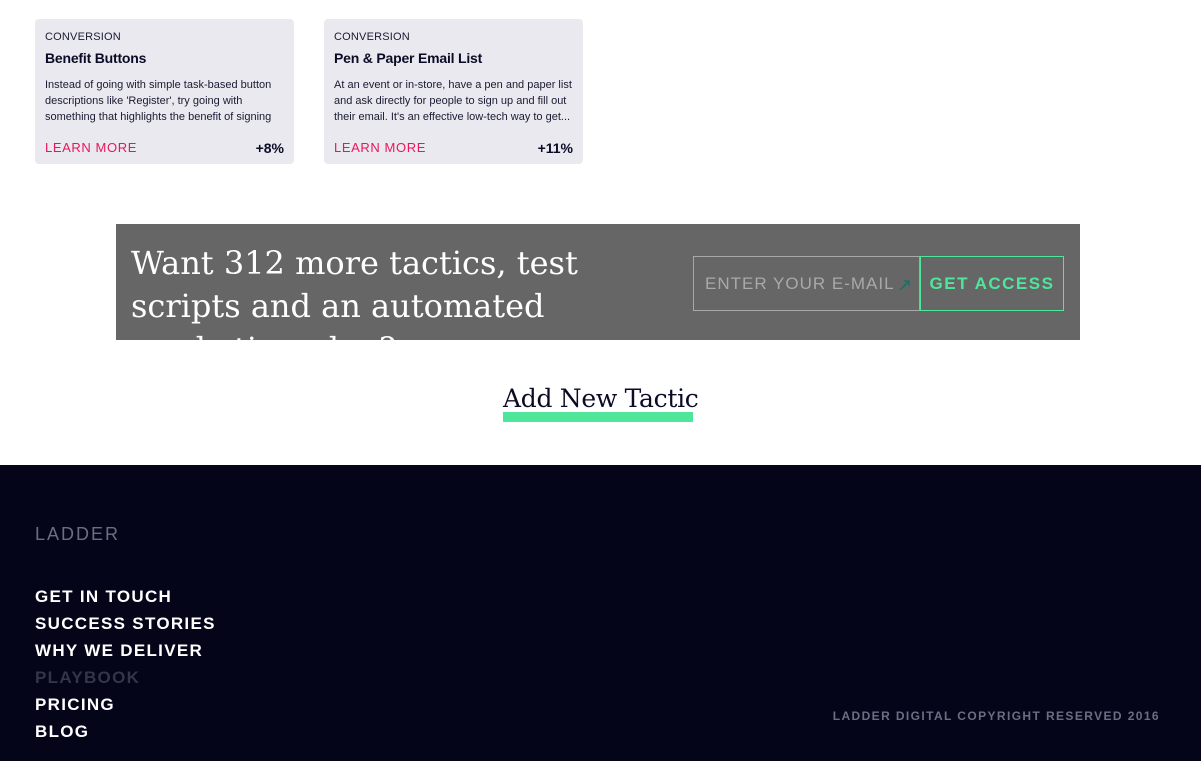  What do you see at coordinates (96, 58) in the screenshot?
I see `card-title: Benefit Buttons` at bounding box center [96, 58].